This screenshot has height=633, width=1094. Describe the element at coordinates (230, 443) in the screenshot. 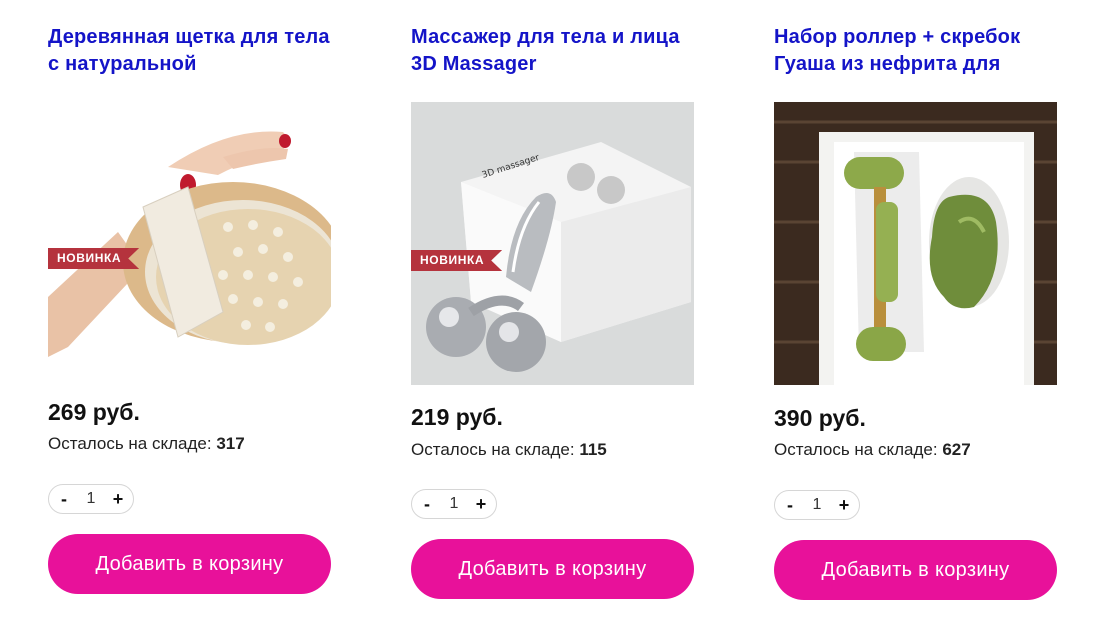

I see `stock-count: 317` at that location.